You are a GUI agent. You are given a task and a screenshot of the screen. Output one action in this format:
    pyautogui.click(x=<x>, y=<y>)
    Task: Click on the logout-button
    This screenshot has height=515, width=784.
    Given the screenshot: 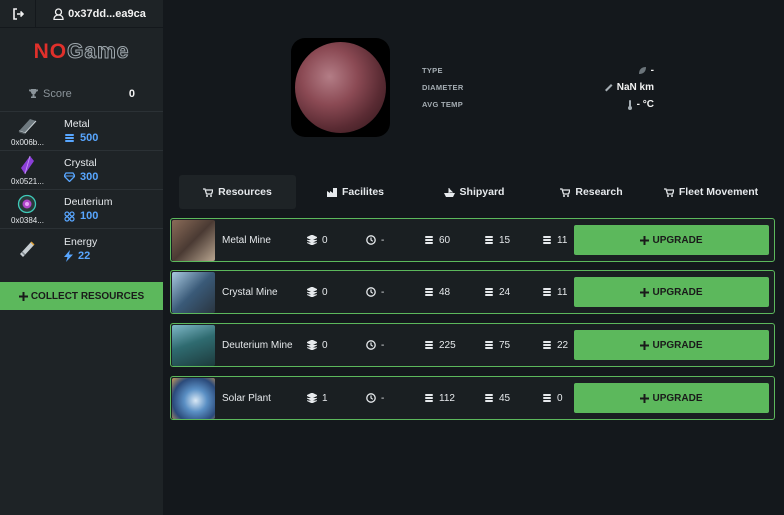 What is the action you would take?
    pyautogui.click(x=18, y=14)
    